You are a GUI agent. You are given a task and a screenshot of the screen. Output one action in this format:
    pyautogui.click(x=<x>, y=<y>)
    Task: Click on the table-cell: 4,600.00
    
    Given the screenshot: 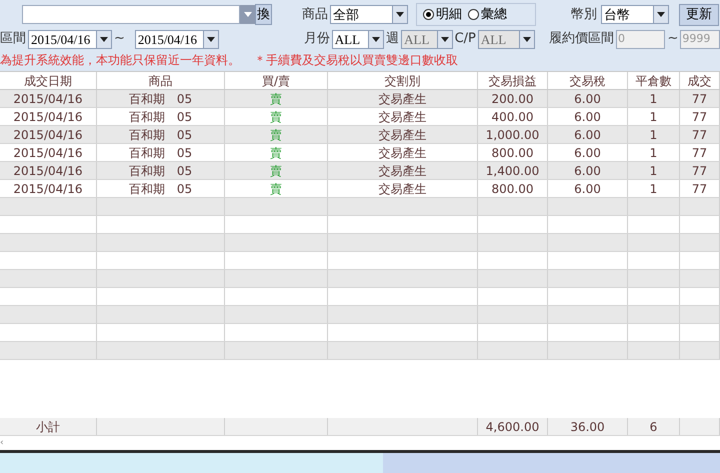 What is the action you would take?
    pyautogui.click(x=513, y=426)
    